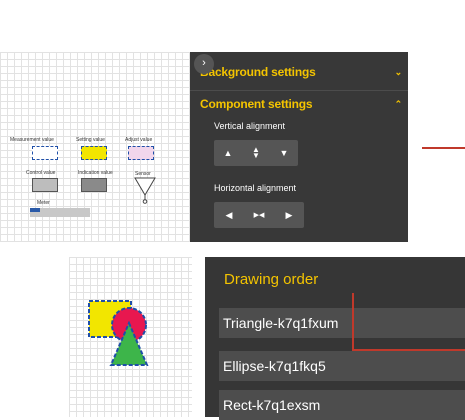 Image resolution: width=465 pixels, height=420 pixels. Describe the element at coordinates (145, 190) in the screenshot. I see `sensor-component` at that location.